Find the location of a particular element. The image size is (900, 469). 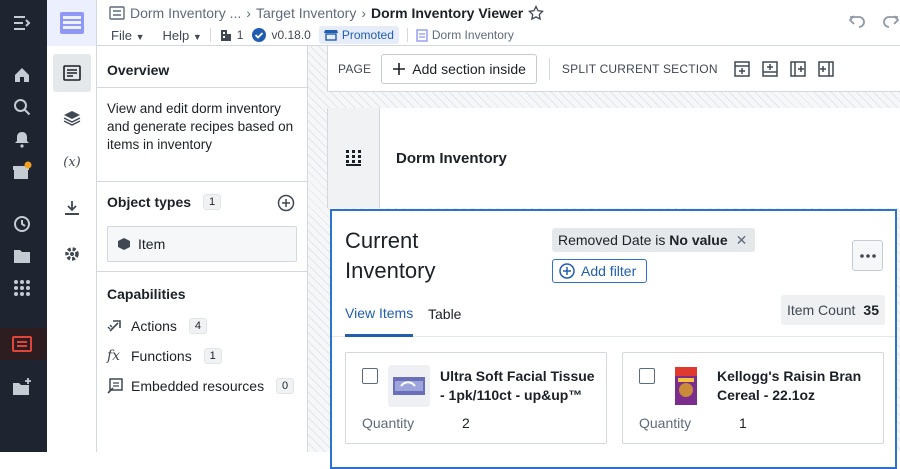

module-sidebar: (x) is located at coordinates (72, 249).